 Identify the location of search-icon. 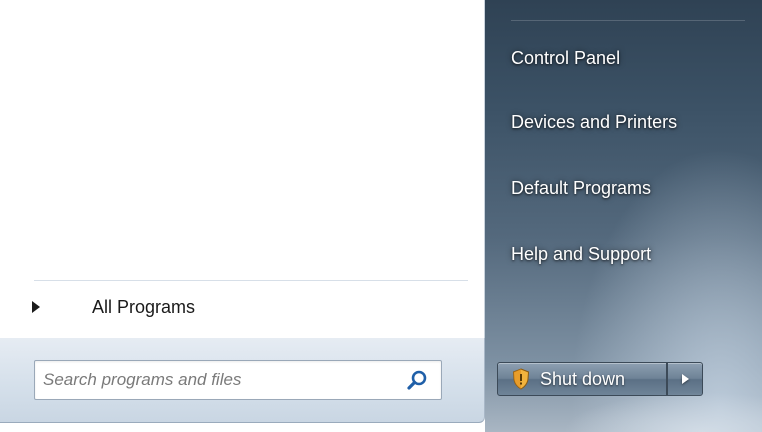
(417, 380).